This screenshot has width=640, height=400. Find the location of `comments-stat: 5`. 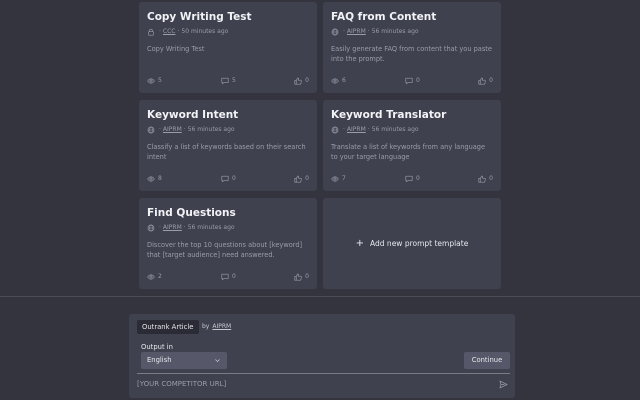

comments-stat: 5 is located at coordinates (257, 81).